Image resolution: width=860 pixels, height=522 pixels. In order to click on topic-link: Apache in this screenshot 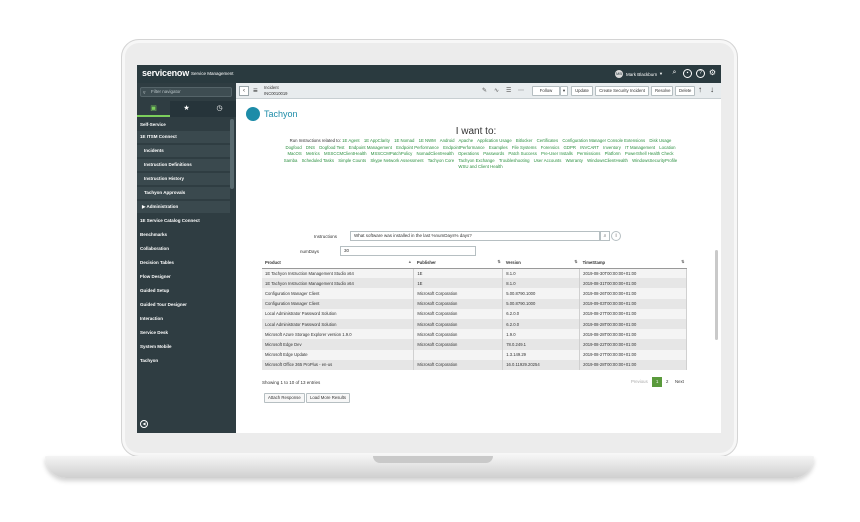, I will do `click(466, 140)`.